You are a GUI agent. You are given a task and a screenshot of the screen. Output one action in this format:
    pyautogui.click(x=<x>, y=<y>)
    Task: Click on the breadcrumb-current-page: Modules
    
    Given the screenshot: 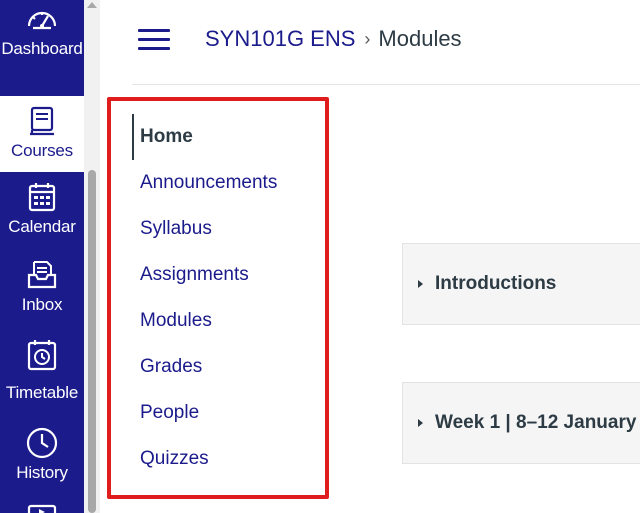 What is the action you would take?
    pyautogui.click(x=420, y=38)
    